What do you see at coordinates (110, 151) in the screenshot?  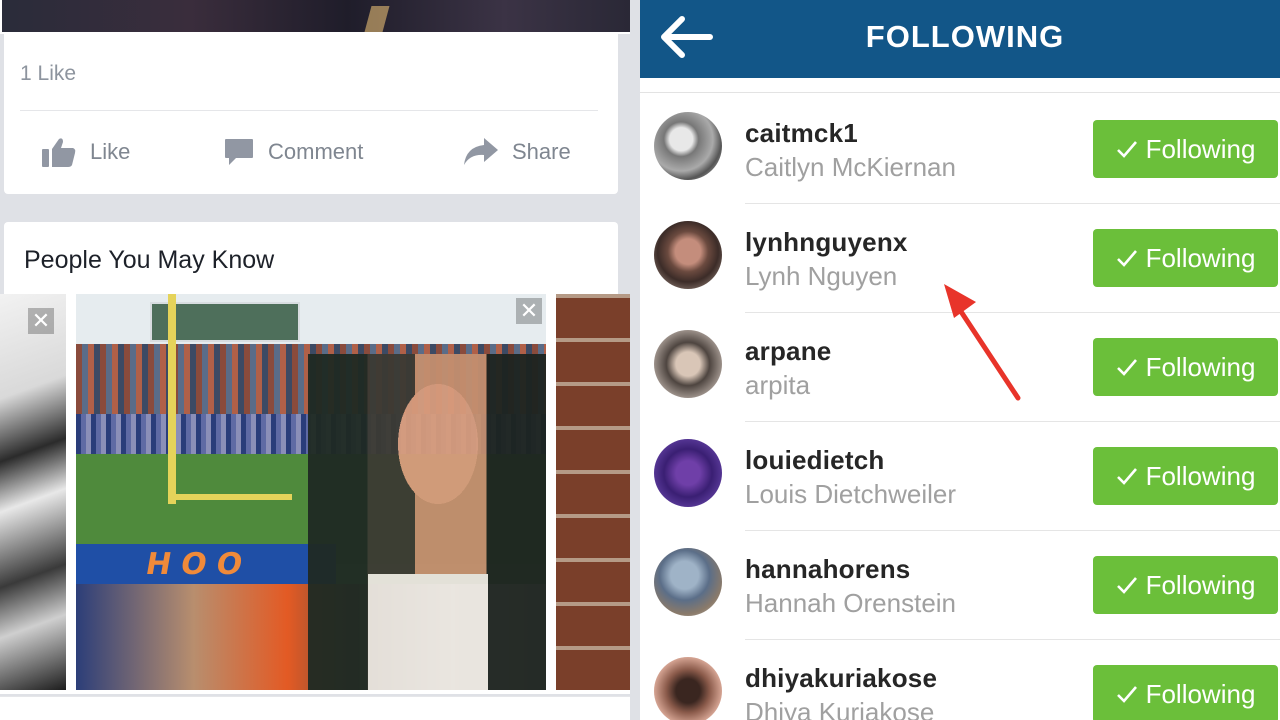 I see `like-label: Like` at bounding box center [110, 151].